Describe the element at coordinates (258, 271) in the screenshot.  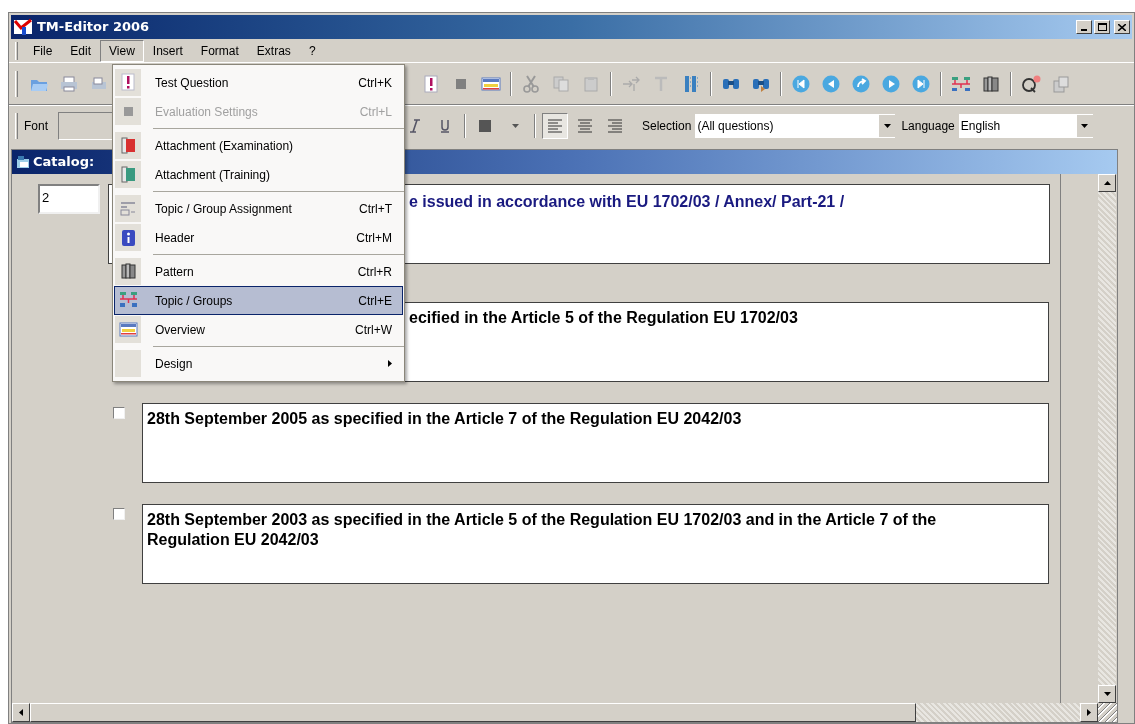
I see `menu-item: Pattern Ctrl+R` at that location.